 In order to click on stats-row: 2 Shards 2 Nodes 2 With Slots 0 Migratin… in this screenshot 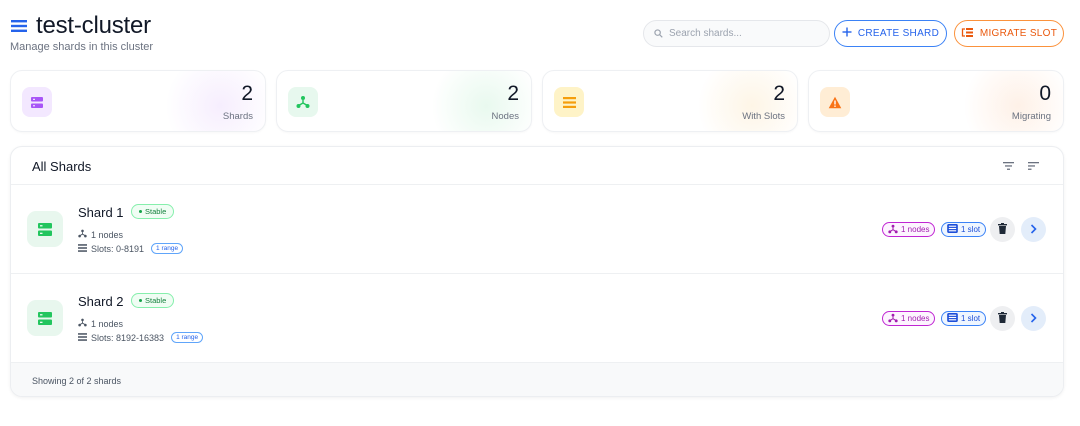, I will do `click(540, 101)`.